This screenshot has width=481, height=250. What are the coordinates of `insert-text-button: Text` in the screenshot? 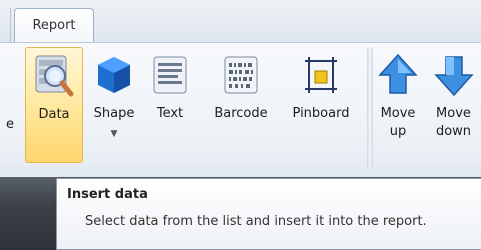 It's located at (170, 105).